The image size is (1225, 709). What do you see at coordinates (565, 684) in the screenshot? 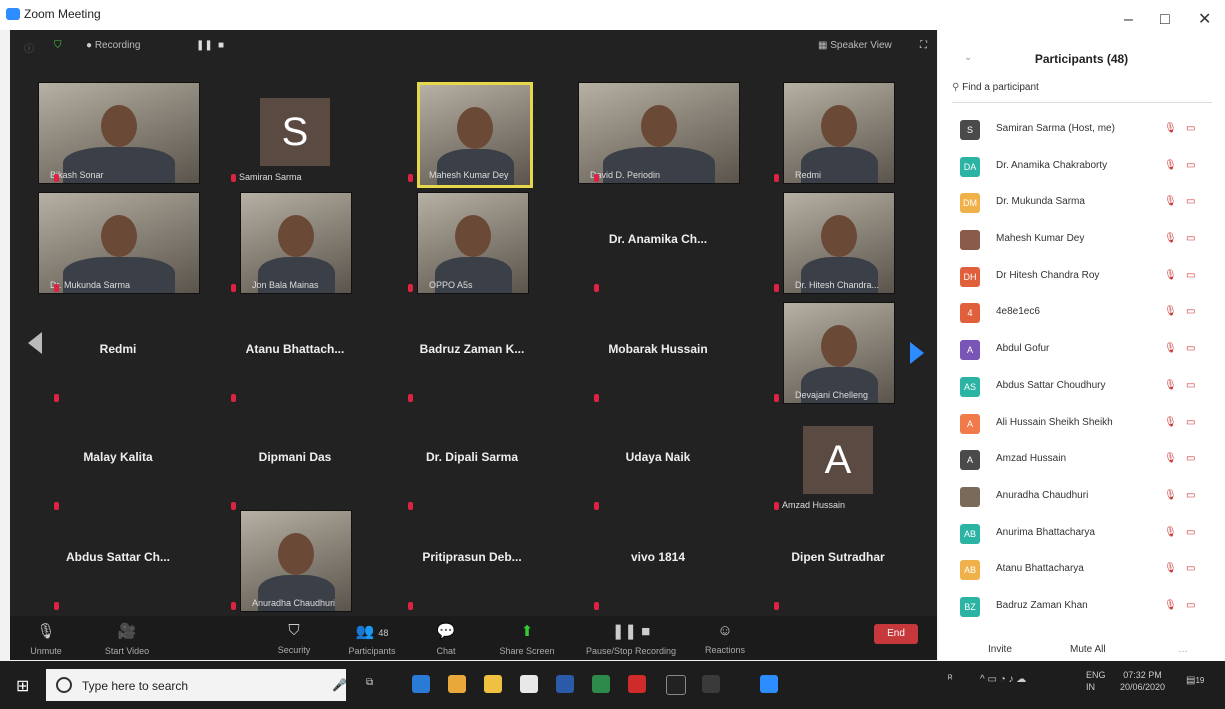
I see `word-icon` at bounding box center [565, 684].